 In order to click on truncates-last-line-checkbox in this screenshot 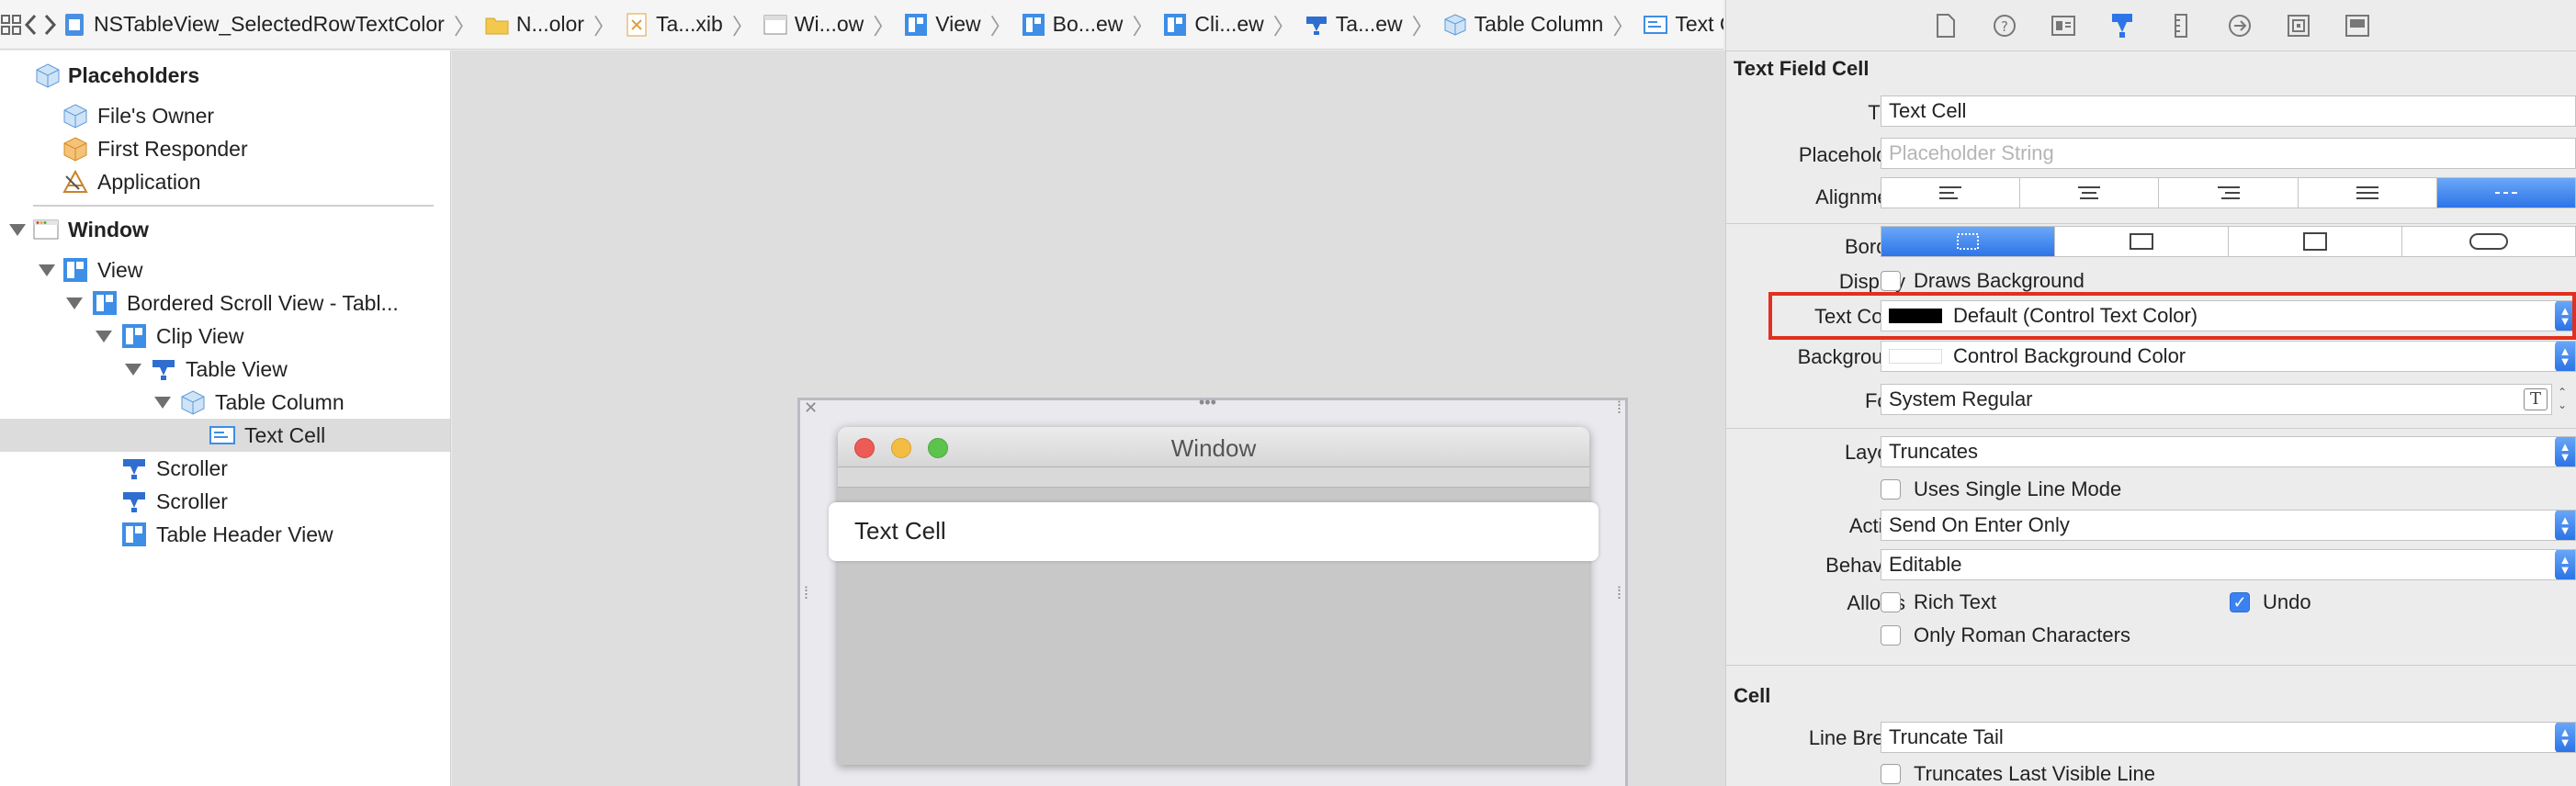, I will do `click(1891, 774)`.